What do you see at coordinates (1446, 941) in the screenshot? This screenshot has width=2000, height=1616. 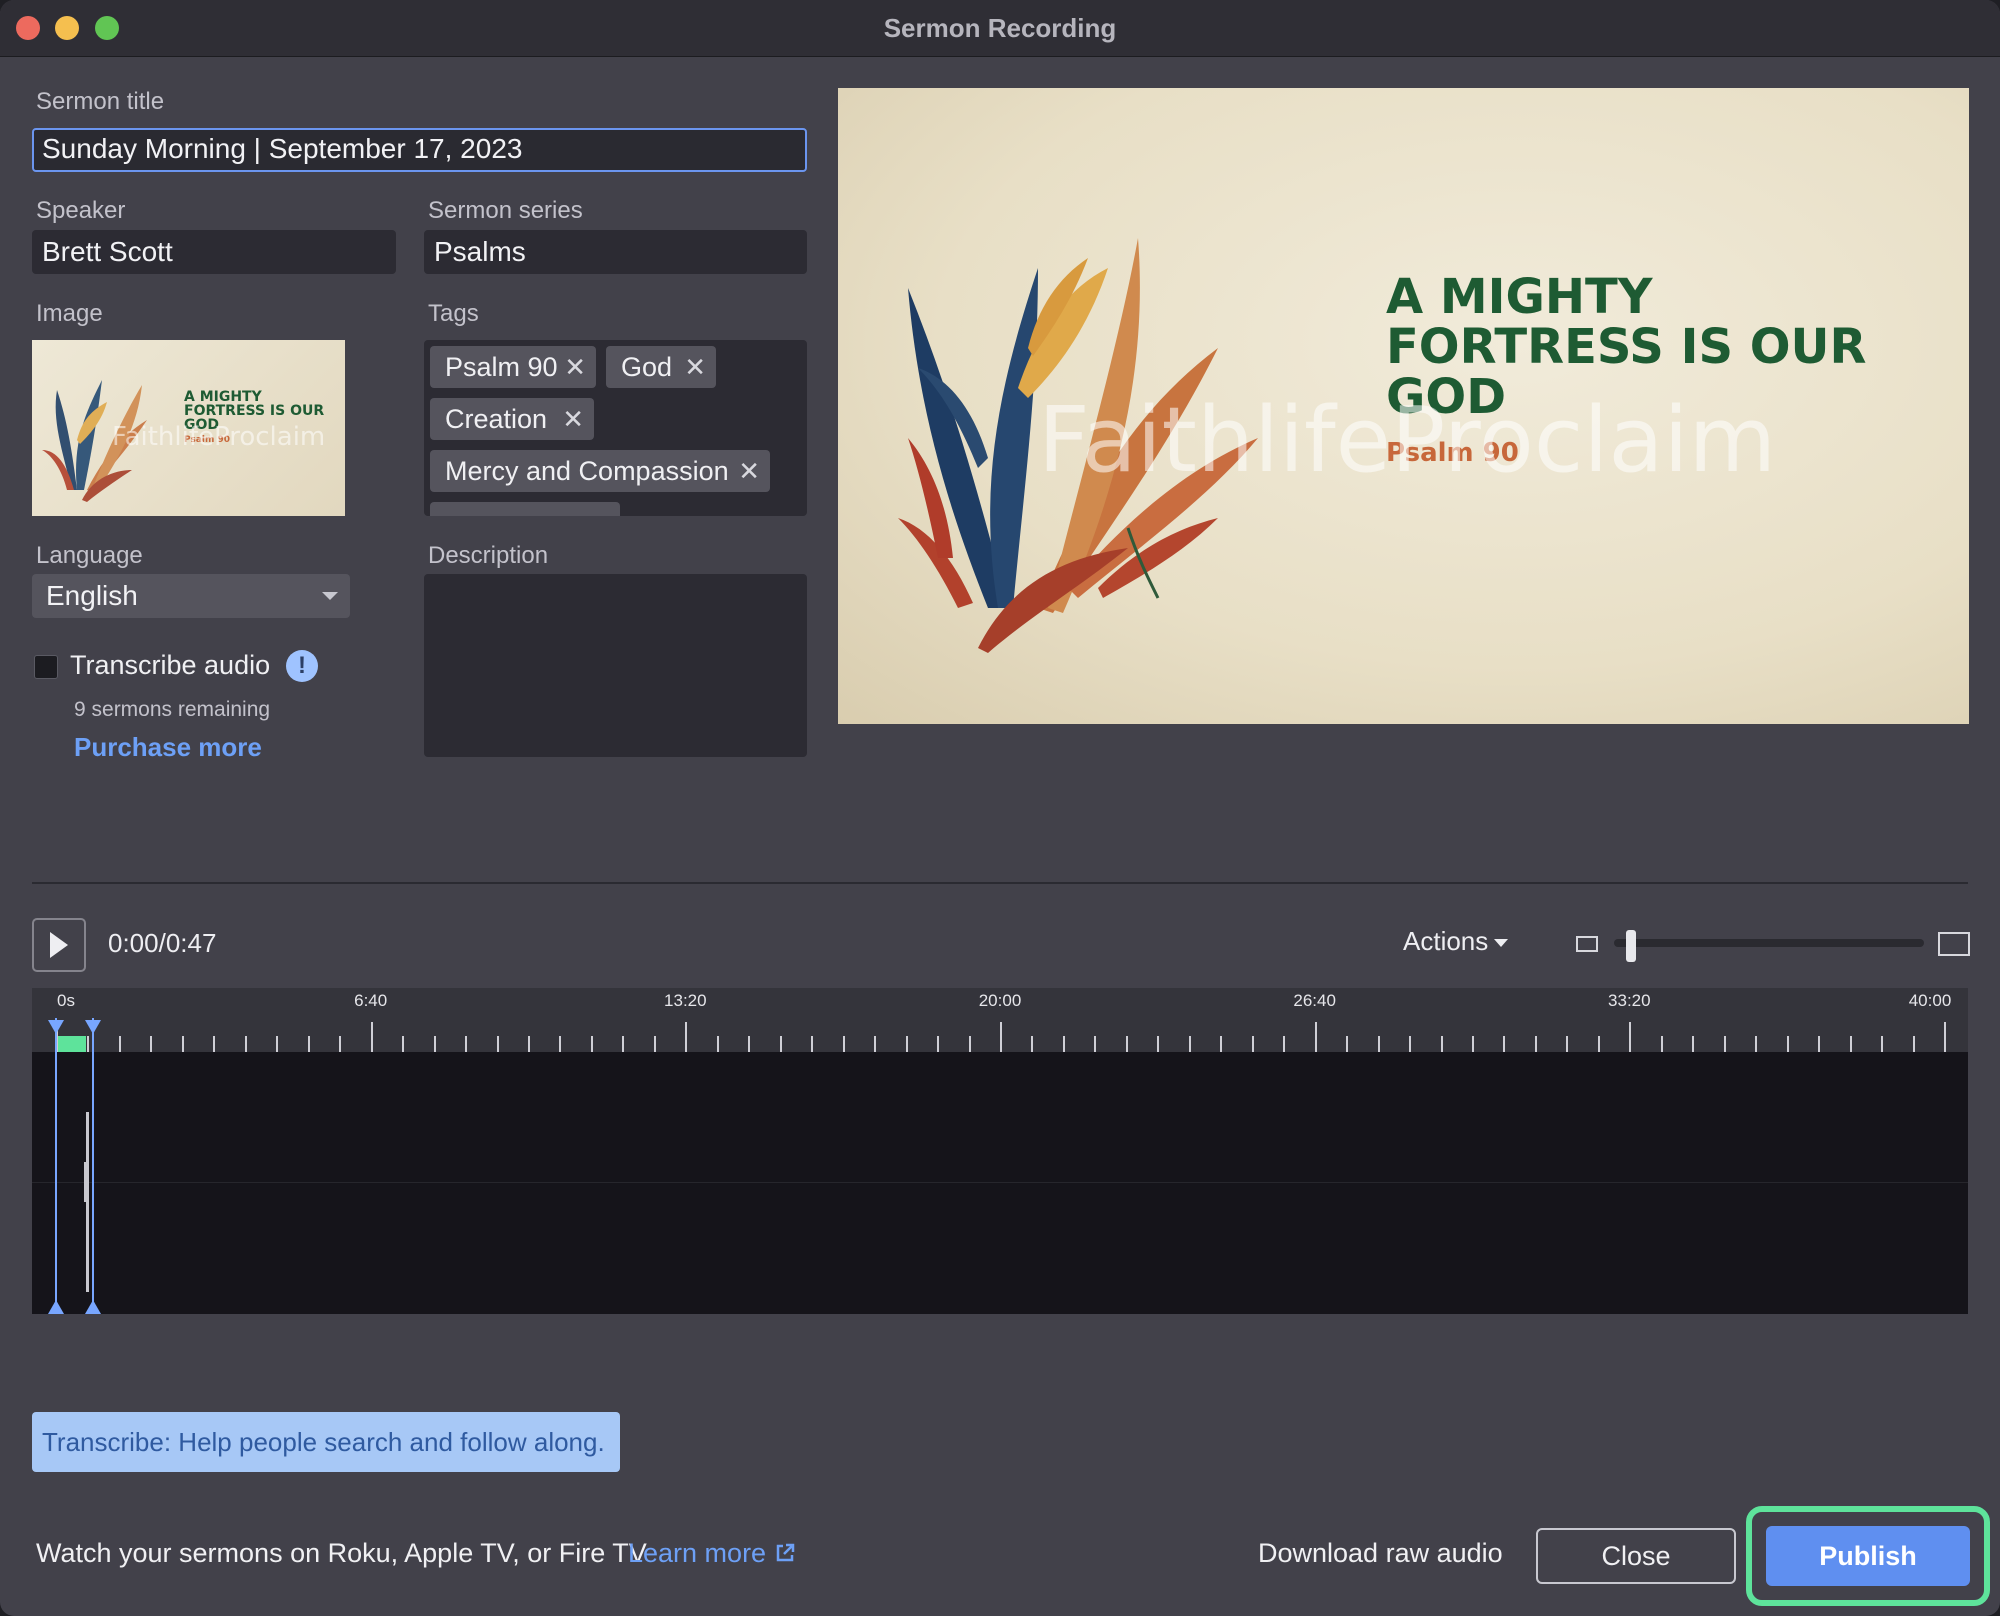 I see `actions-label: Actions` at bounding box center [1446, 941].